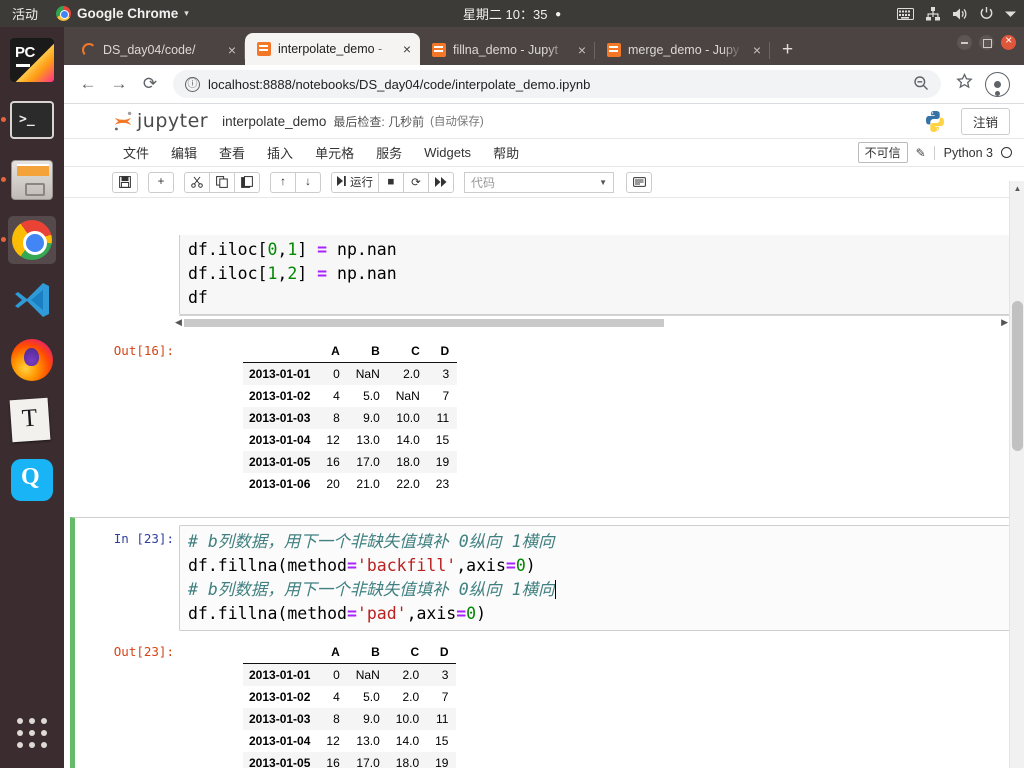 This screenshot has width=1024, height=768. Describe the element at coordinates (1016, 474) in the screenshot. I see `page-vertical-scrollbar: ▲ ▼` at that location.